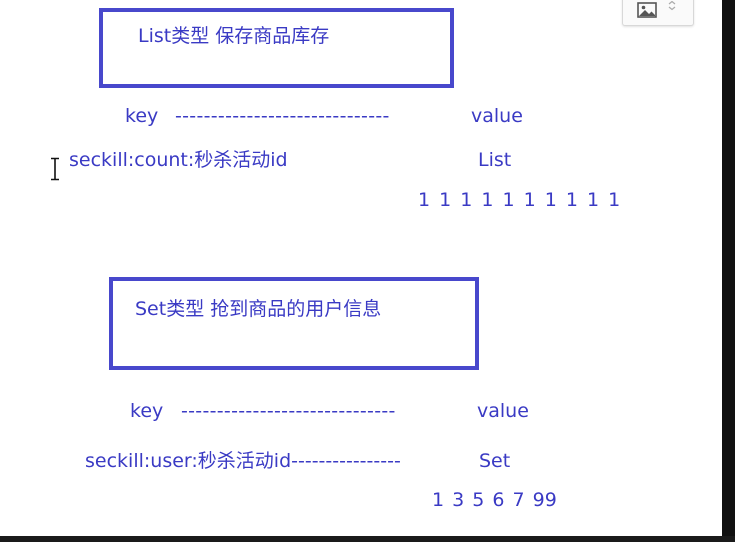 The width and height of the screenshot is (735, 542). What do you see at coordinates (276, 48) in the screenshot?
I see `list-type-title-box: List类型 保存商品库存` at bounding box center [276, 48].